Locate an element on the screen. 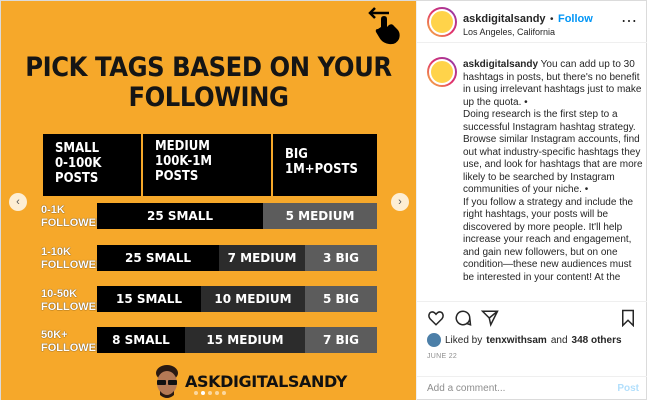  post-date: JUNE 22 is located at coordinates (442, 356).